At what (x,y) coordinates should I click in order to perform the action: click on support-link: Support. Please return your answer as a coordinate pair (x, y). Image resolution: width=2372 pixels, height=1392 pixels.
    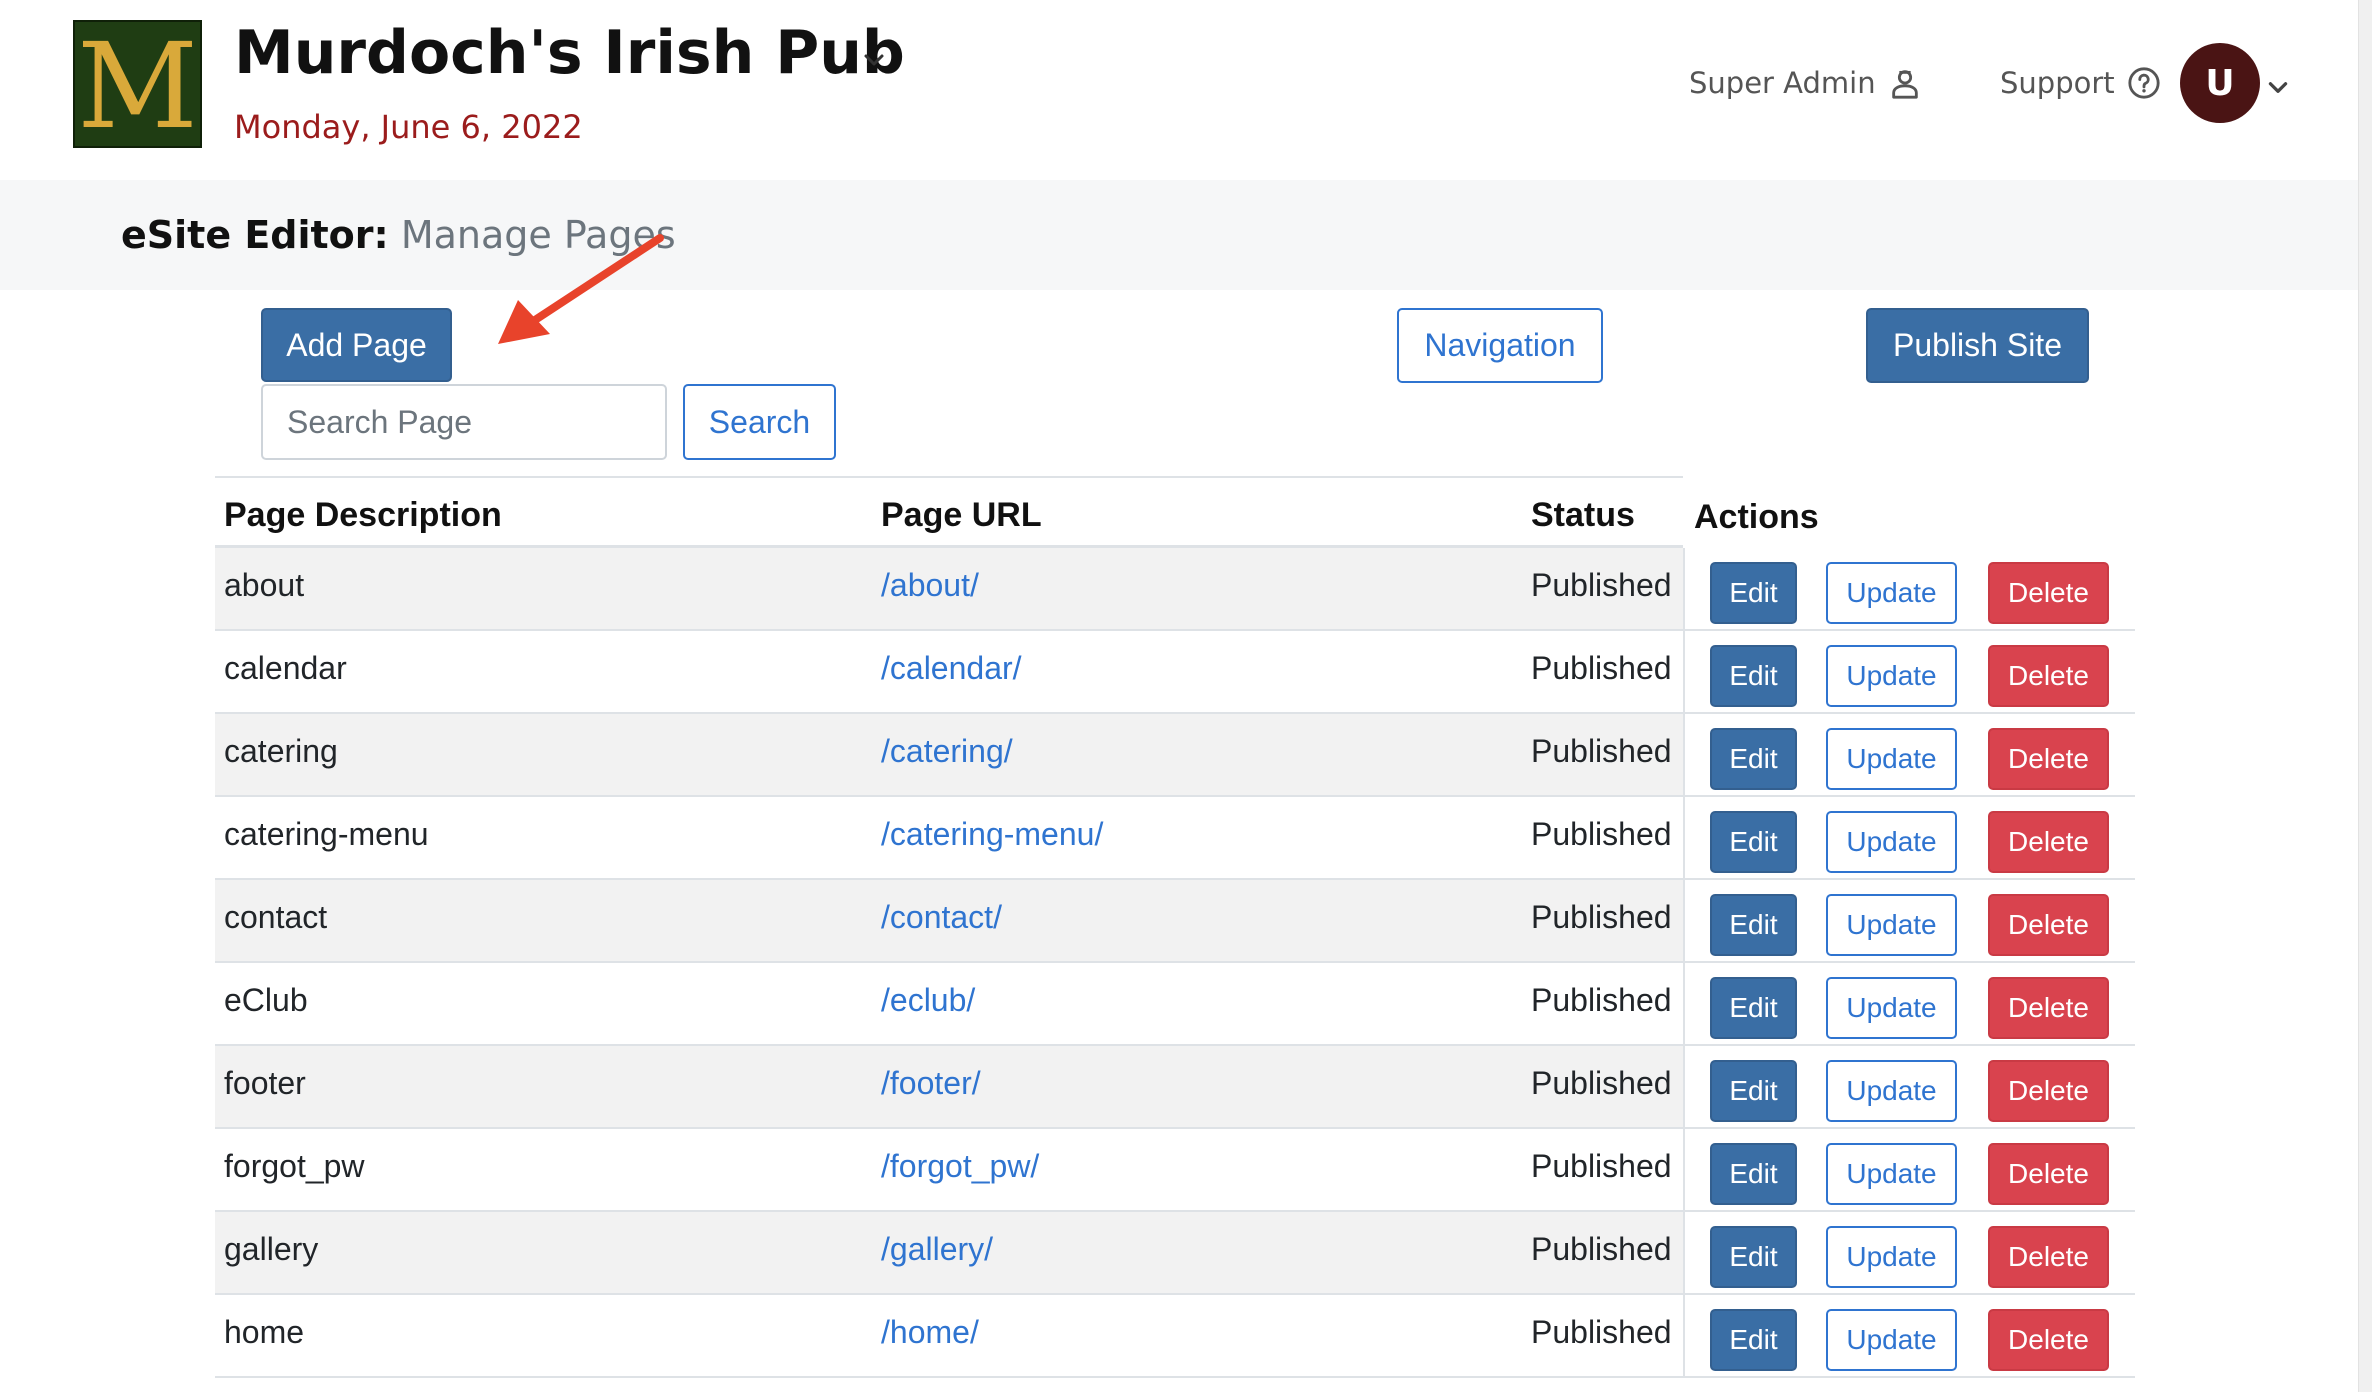
    Looking at the image, I should click on (2080, 83).